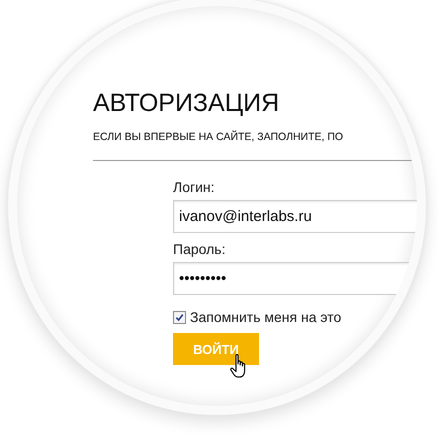 The height and width of the screenshot is (438, 438). Describe the element at coordinates (194, 187) in the screenshot. I see `field-label: Логин:` at that location.